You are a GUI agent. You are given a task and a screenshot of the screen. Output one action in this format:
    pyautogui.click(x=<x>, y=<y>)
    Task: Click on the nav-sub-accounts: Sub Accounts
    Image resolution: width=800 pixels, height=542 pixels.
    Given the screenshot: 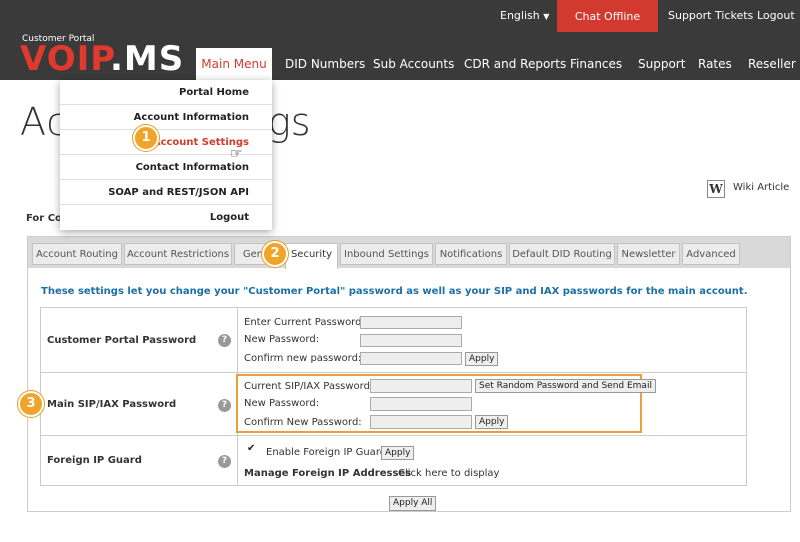 What is the action you would take?
    pyautogui.click(x=413, y=64)
    